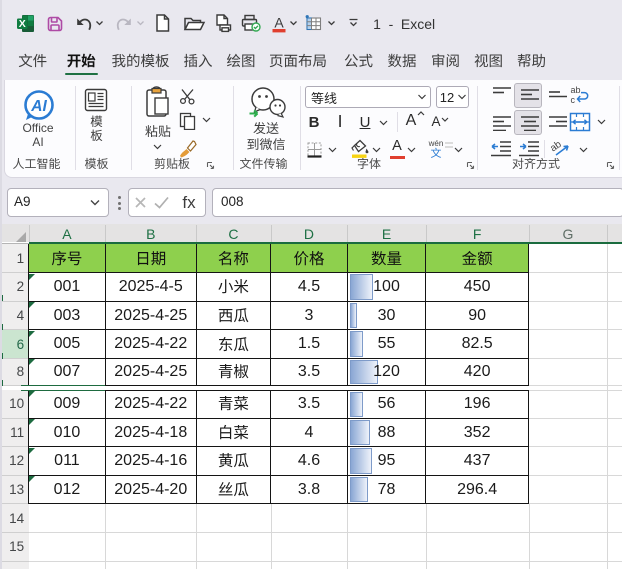  I want to click on svg-text: A, so click(279, 23).